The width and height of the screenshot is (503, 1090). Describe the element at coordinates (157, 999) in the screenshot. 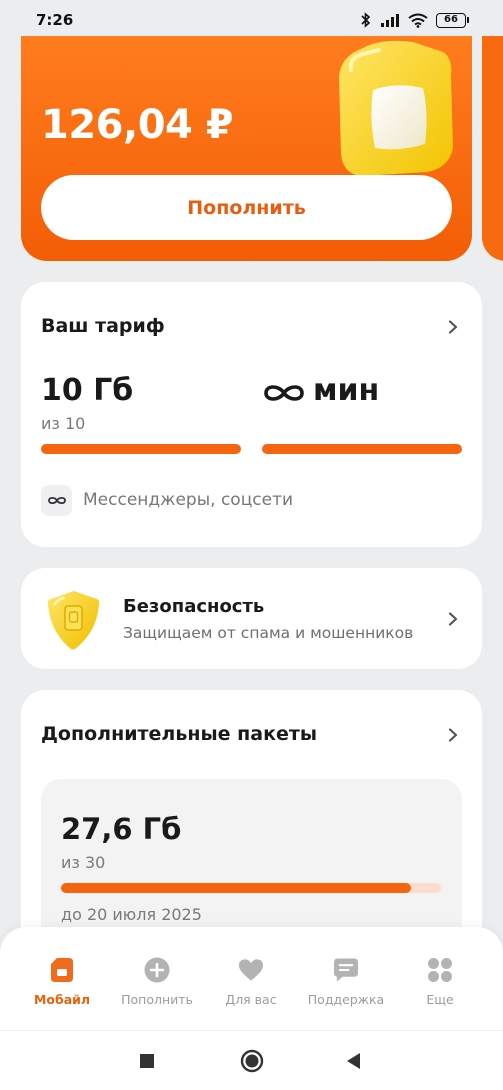

I see `nav-label: Пополнить` at that location.